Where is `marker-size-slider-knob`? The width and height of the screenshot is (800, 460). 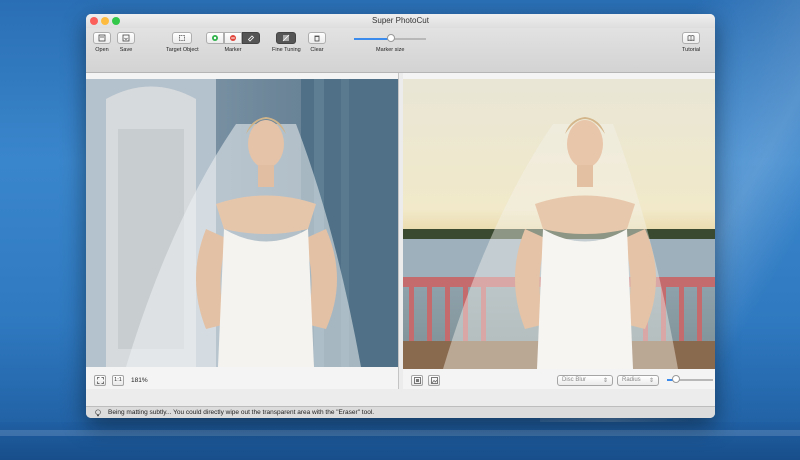 marker-size-slider-knob is located at coordinates (391, 38).